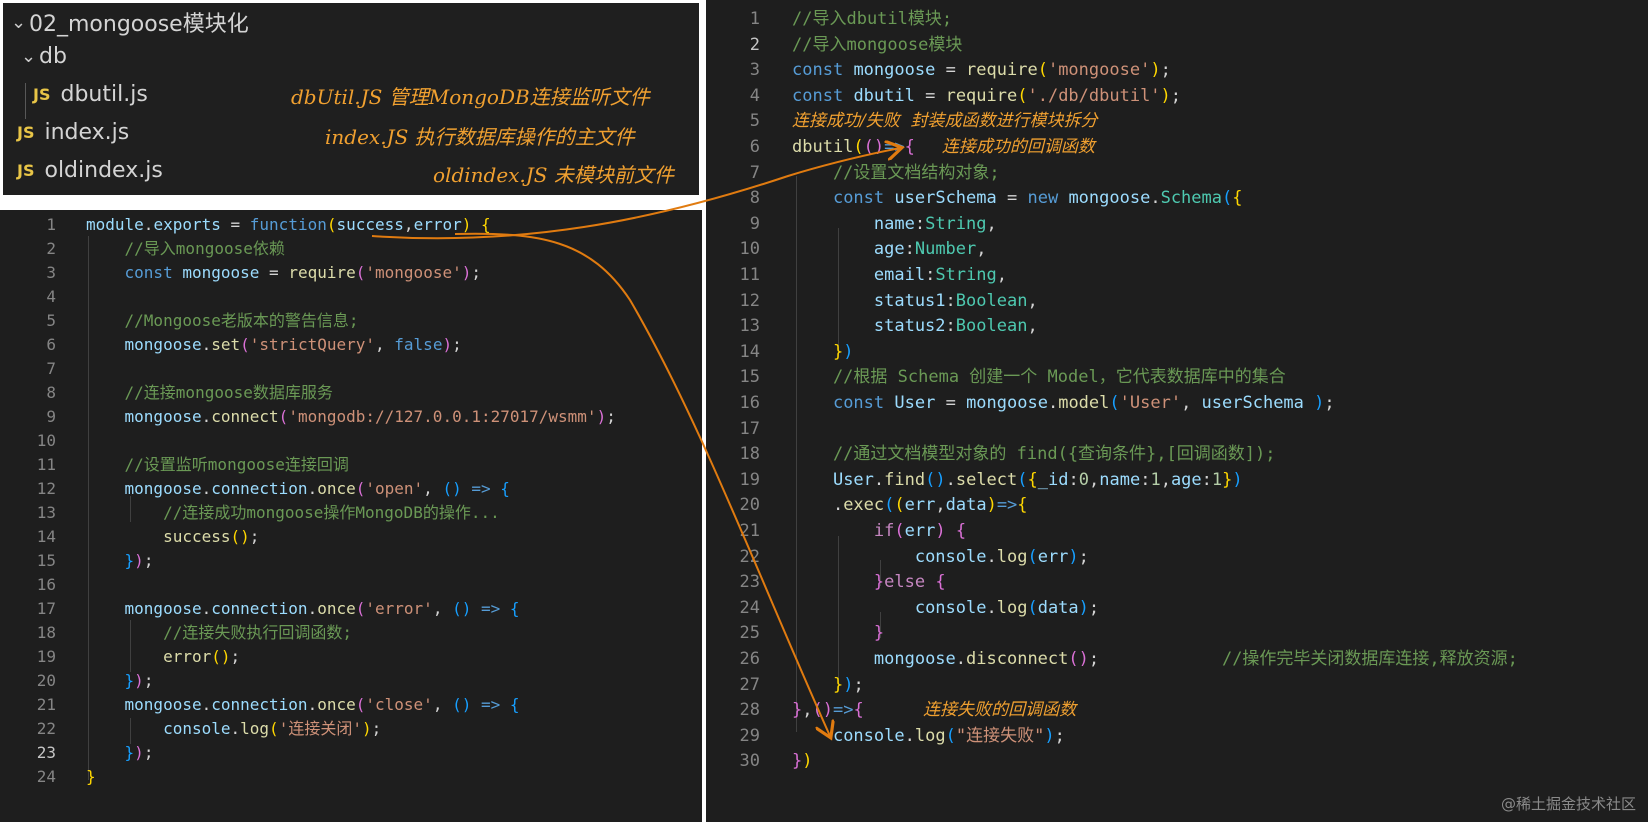 The height and width of the screenshot is (822, 1648). What do you see at coordinates (754, 223) in the screenshot?
I see `line-number: 9` at bounding box center [754, 223].